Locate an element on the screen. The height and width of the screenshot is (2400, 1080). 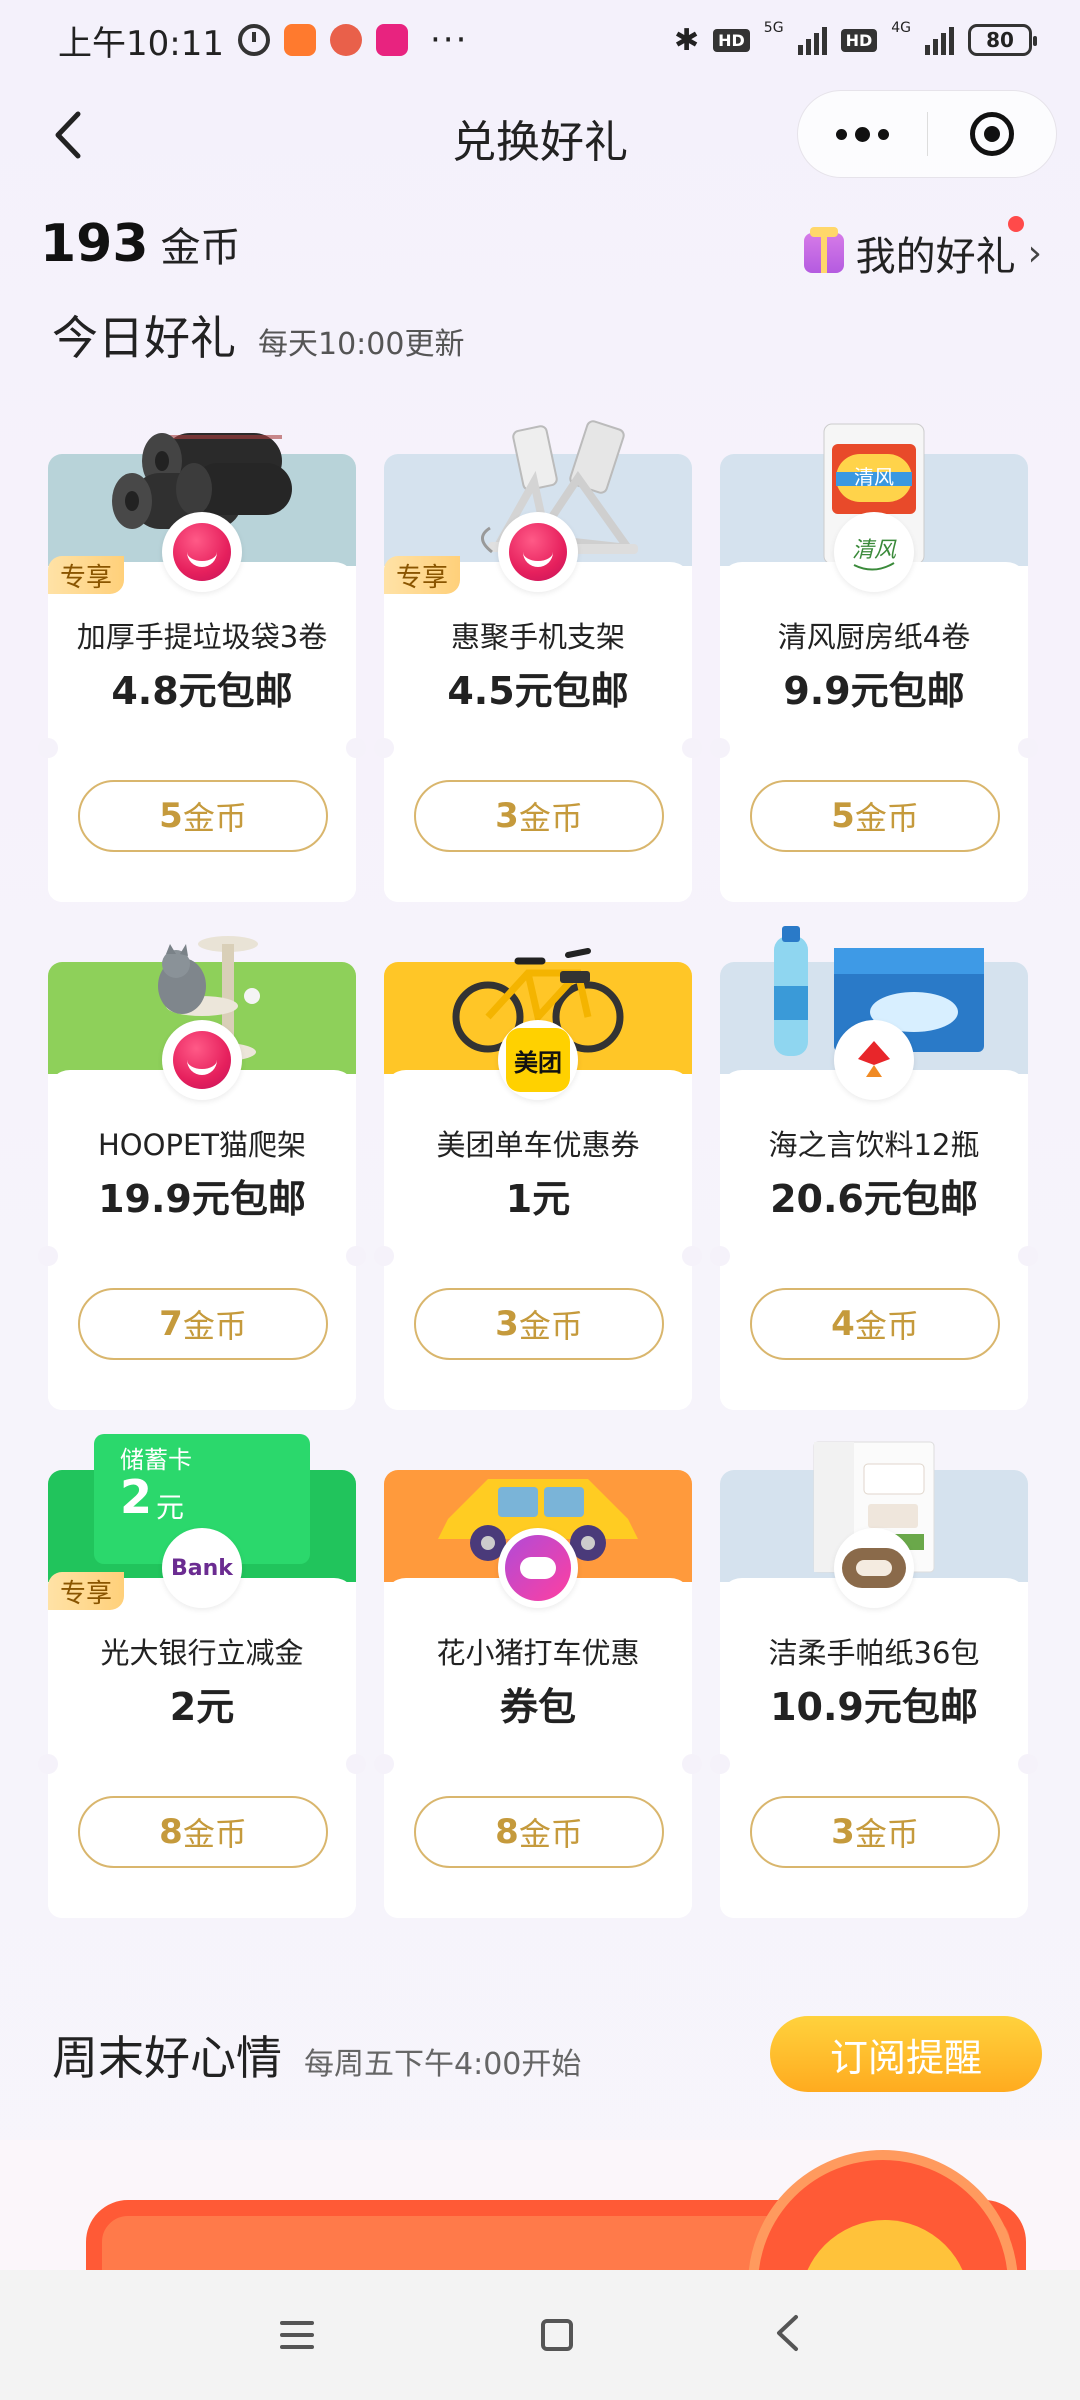
pinduoduo-icon is located at coordinates (391, 40).